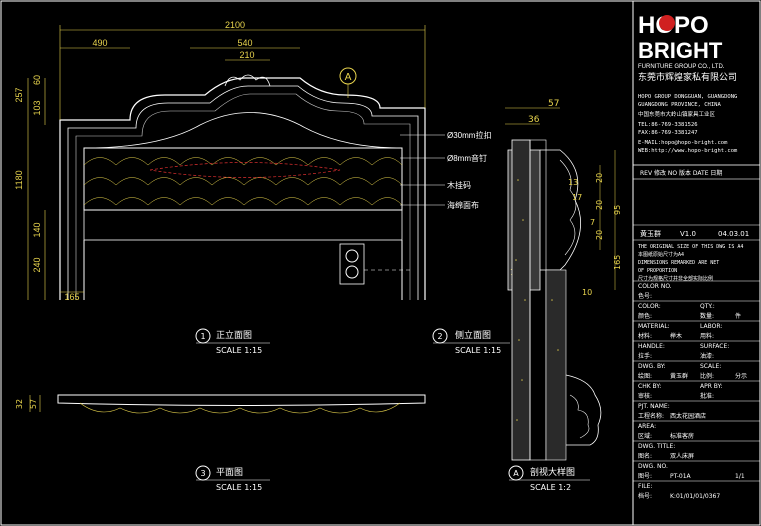  Describe the element at coordinates (707, 356) in the screenshot. I see `title-field-label: 油漆:` at that location.